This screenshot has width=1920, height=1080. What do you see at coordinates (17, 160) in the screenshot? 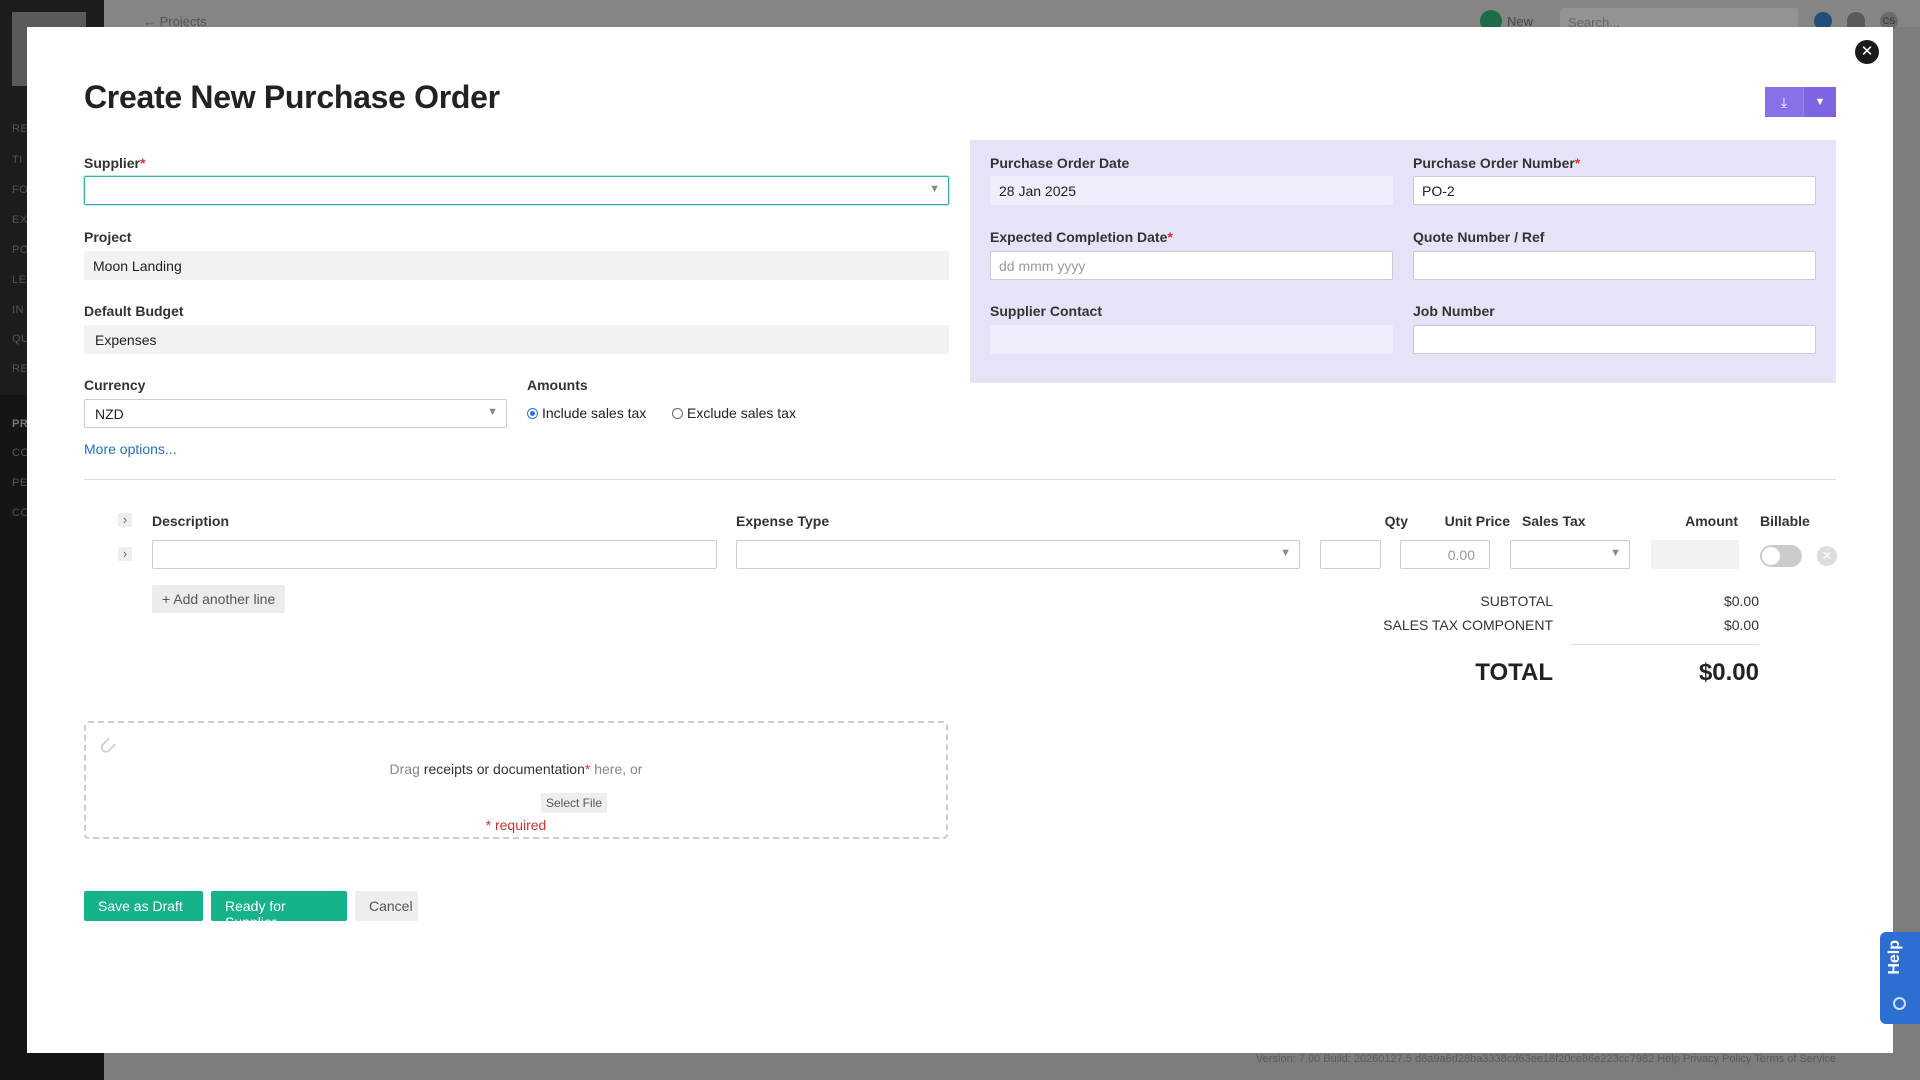
I see `sidebar-item: TI` at bounding box center [17, 160].